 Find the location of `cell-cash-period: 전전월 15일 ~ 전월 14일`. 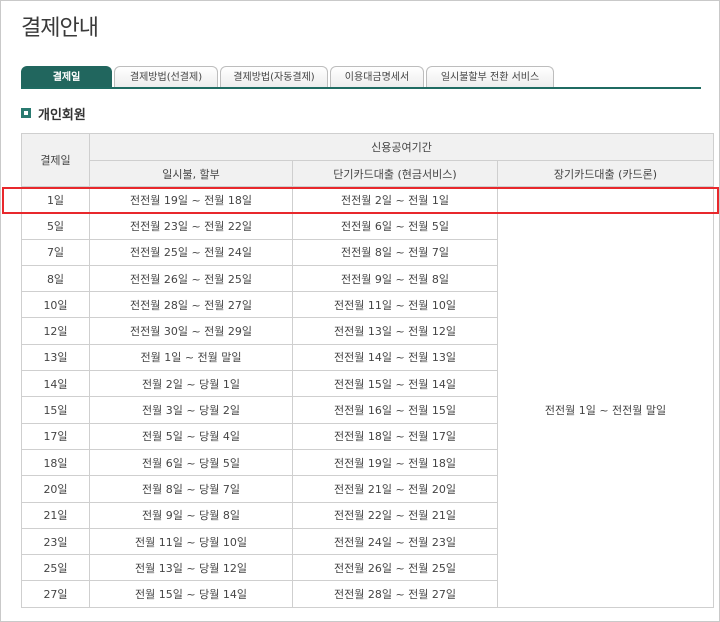

cell-cash-period: 전전월 15일 ~ 전월 14일 is located at coordinates (395, 384).